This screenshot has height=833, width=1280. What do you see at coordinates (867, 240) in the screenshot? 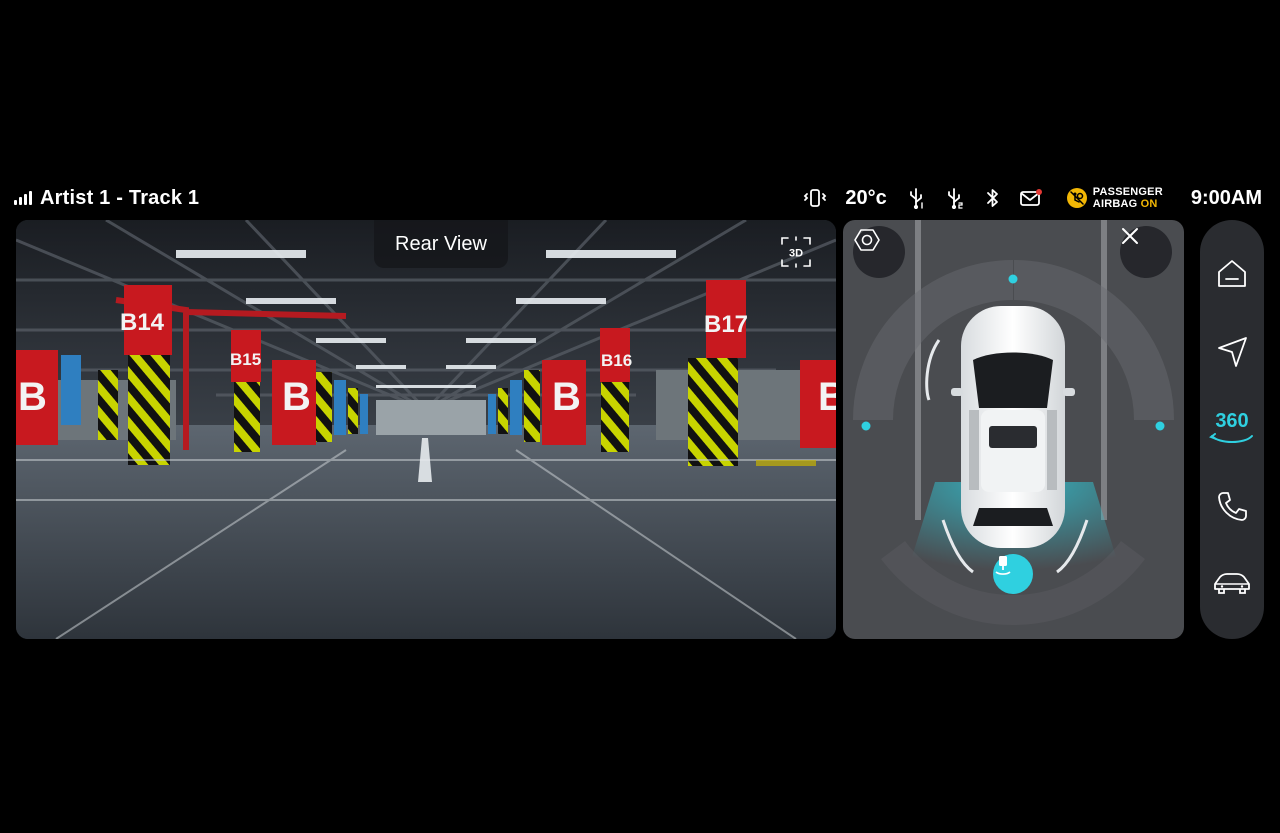
I see `settings-hex-icon` at bounding box center [867, 240].